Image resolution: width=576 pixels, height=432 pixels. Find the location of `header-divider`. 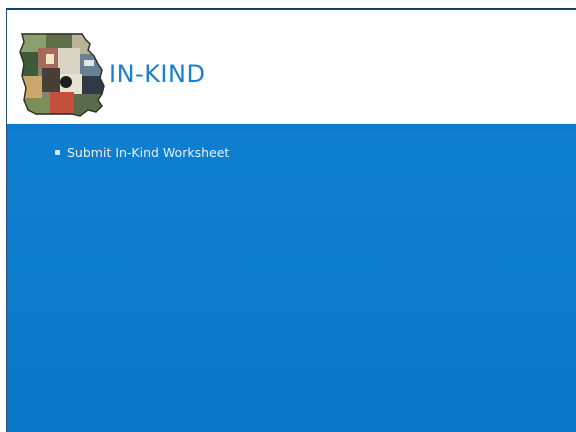

header-divider is located at coordinates (291, 126).